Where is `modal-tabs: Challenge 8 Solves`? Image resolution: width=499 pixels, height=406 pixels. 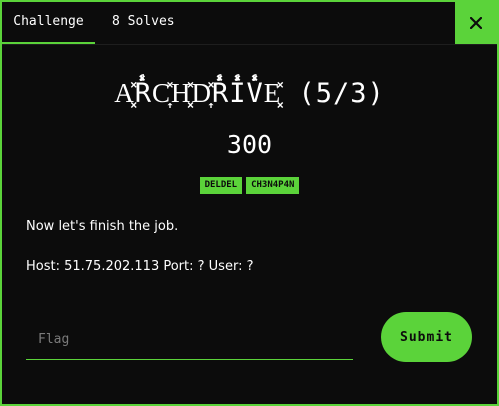 modal-tabs: Challenge 8 Solves is located at coordinates (249, 23).